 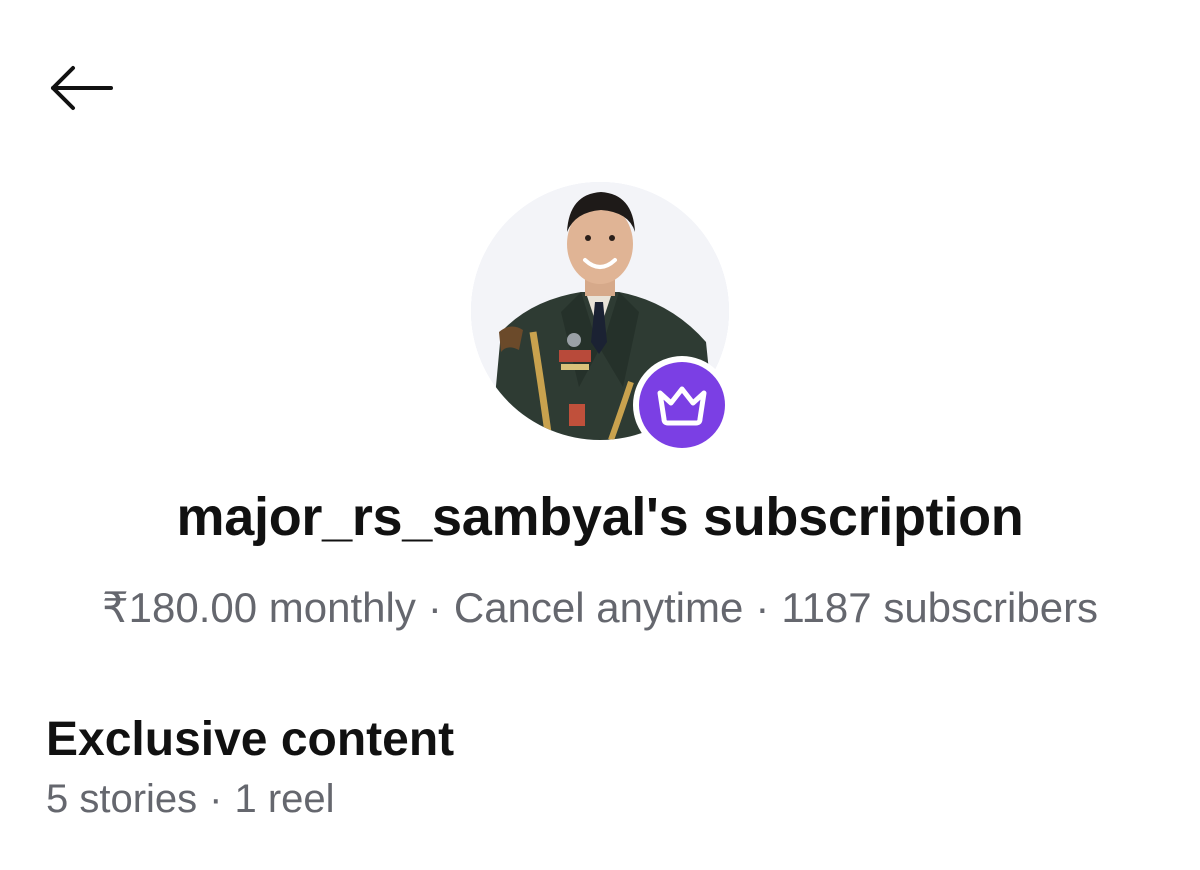 I want to click on back-button, so click(x=80, y=88).